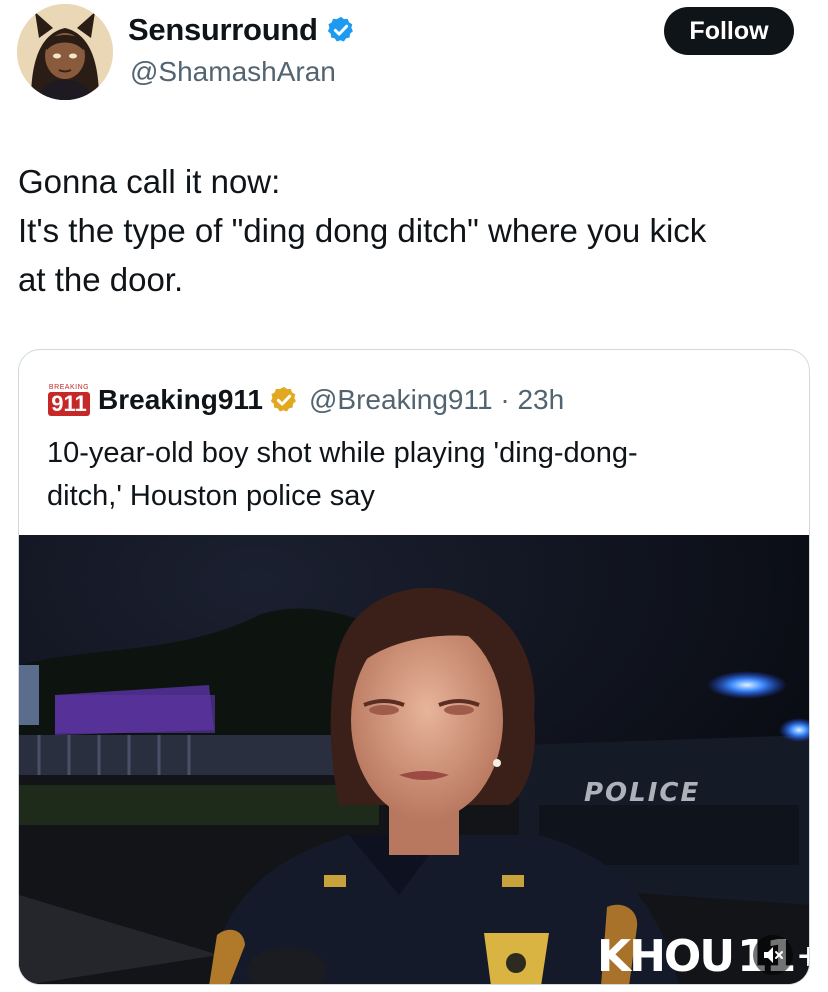  Describe the element at coordinates (729, 31) in the screenshot. I see `follow-button: Follow` at that location.